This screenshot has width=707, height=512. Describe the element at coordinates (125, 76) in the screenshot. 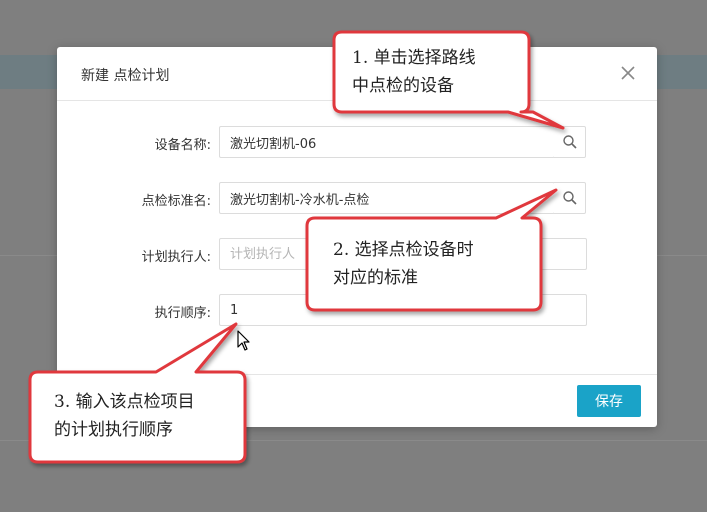

I see `dialog-title: 新建 点检计划` at that location.